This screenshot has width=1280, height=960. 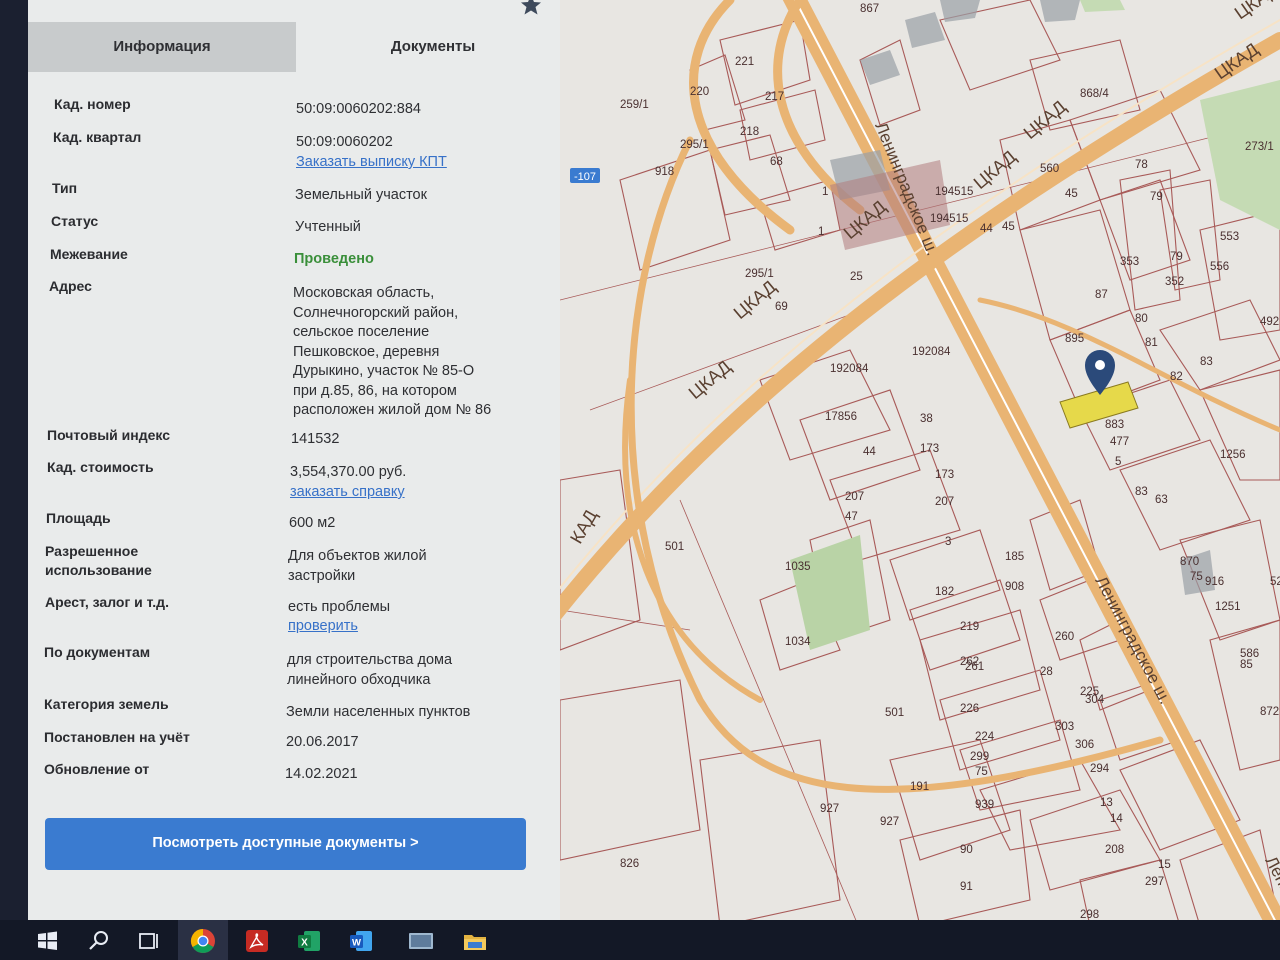 I want to click on chrome-icon, so click(x=203, y=941).